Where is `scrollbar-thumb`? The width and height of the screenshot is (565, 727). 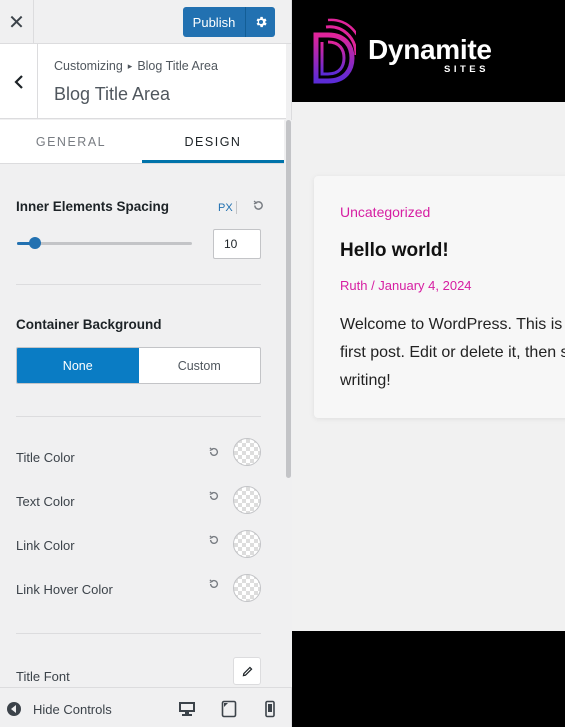 scrollbar-thumb is located at coordinates (288, 299).